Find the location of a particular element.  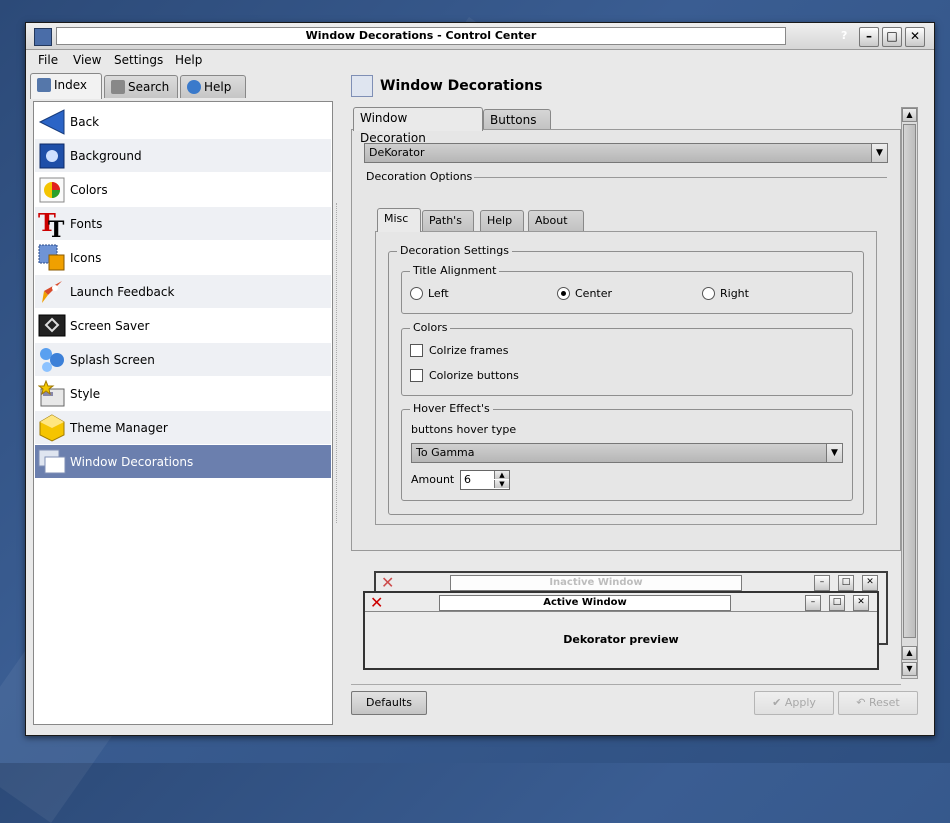

back-arrow-icon is located at coordinates (52, 122).